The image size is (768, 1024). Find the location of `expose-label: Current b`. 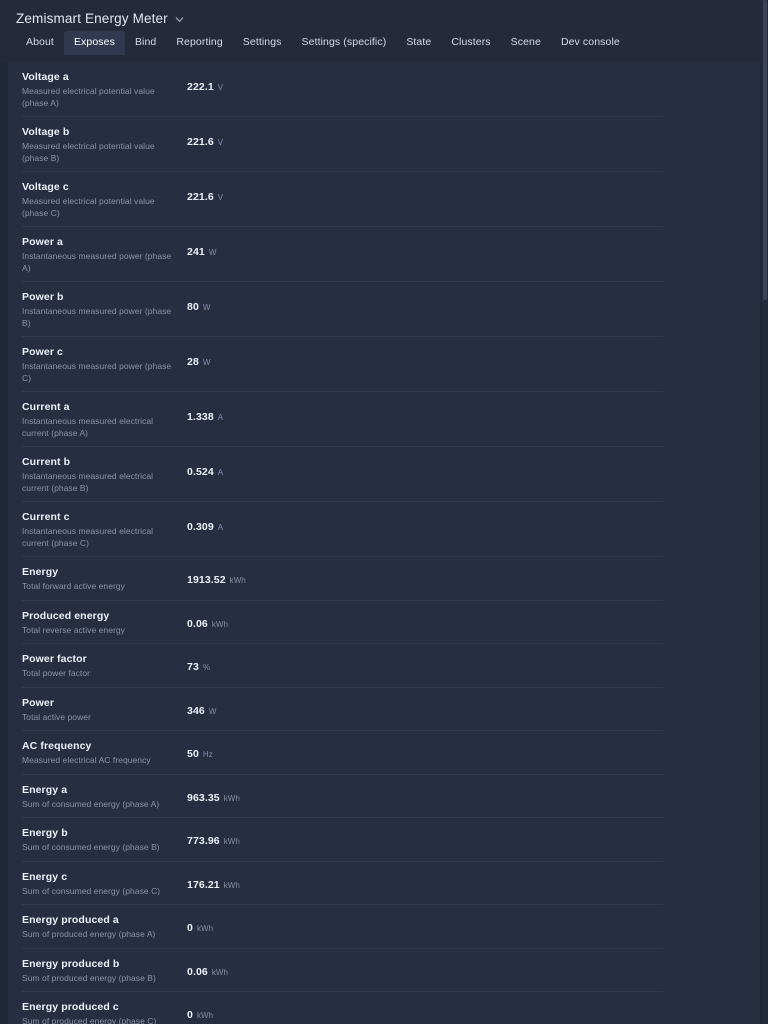

expose-label: Current b is located at coordinates (46, 462).